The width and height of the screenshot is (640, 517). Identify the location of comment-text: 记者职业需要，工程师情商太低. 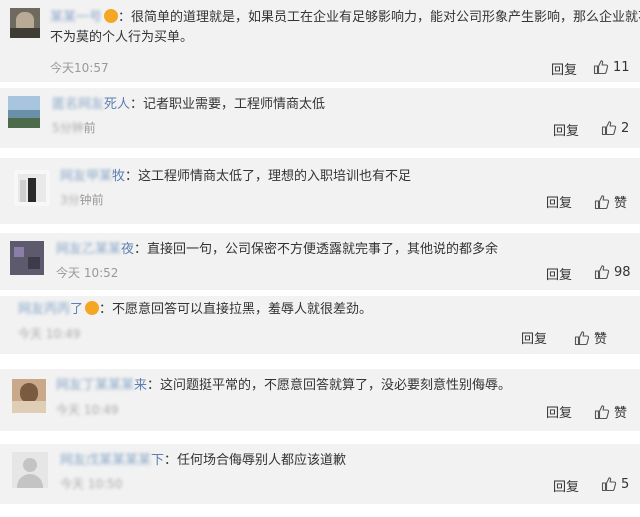
(234, 104).